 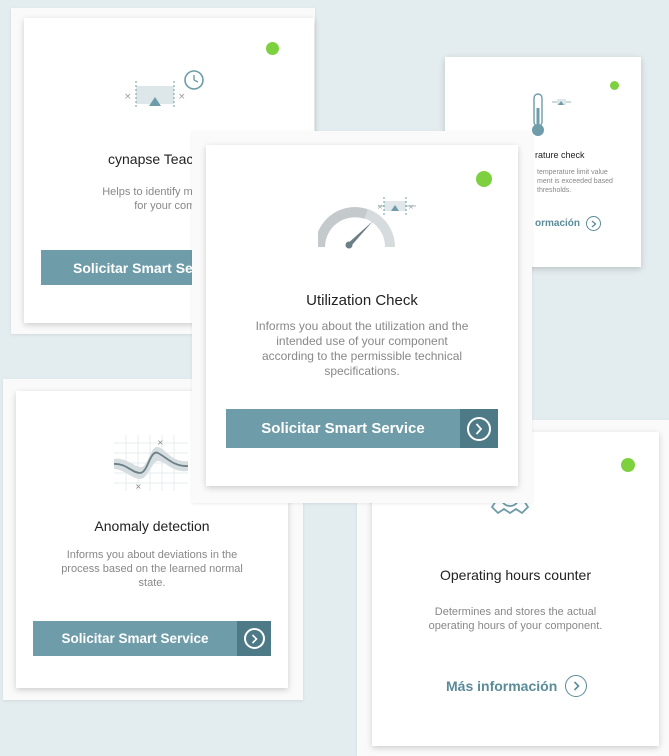 I want to click on card-description-line: ment is exceeded based, so click(x=575, y=181).